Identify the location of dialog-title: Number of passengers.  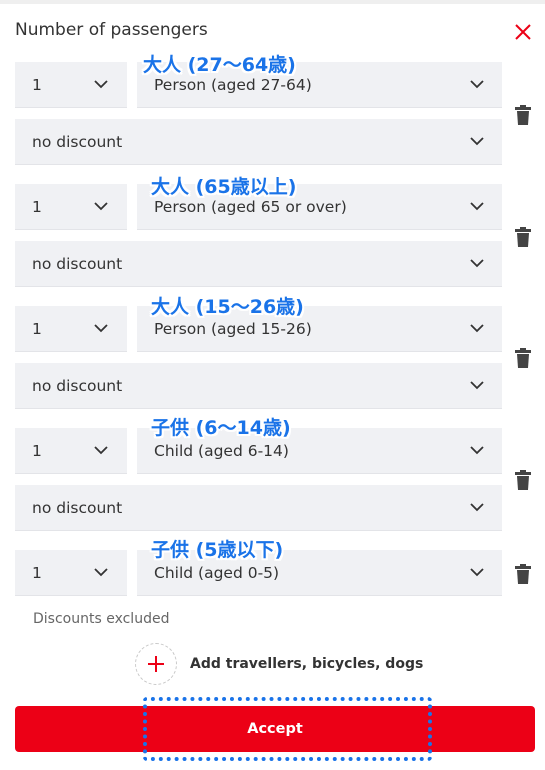
(111, 30).